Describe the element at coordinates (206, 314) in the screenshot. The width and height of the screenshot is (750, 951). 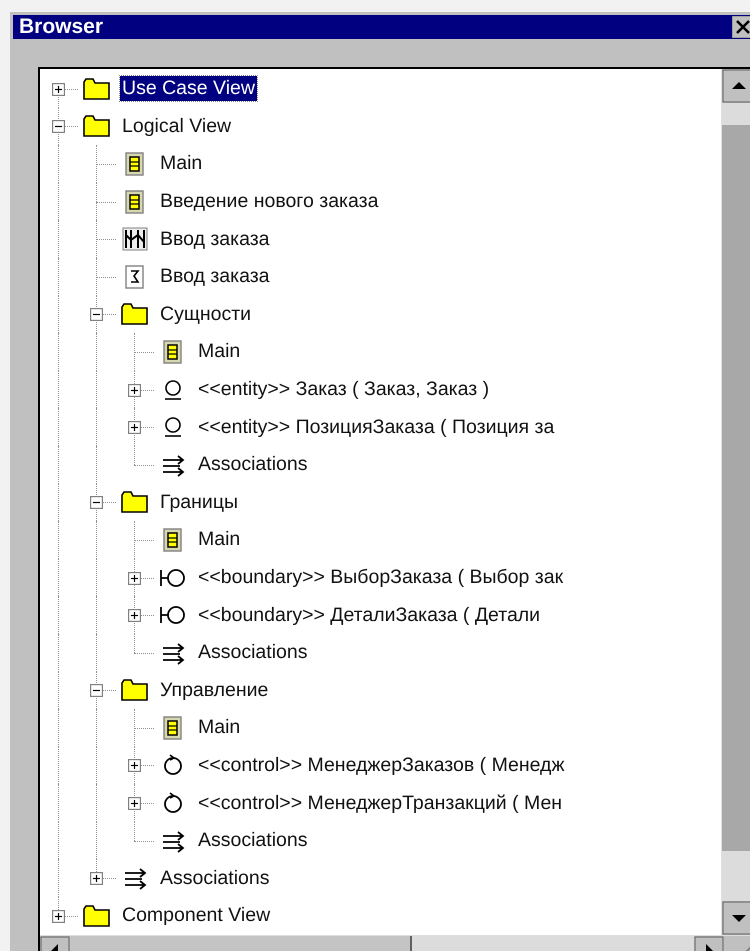
I see `tree-item: Сущности` at that location.